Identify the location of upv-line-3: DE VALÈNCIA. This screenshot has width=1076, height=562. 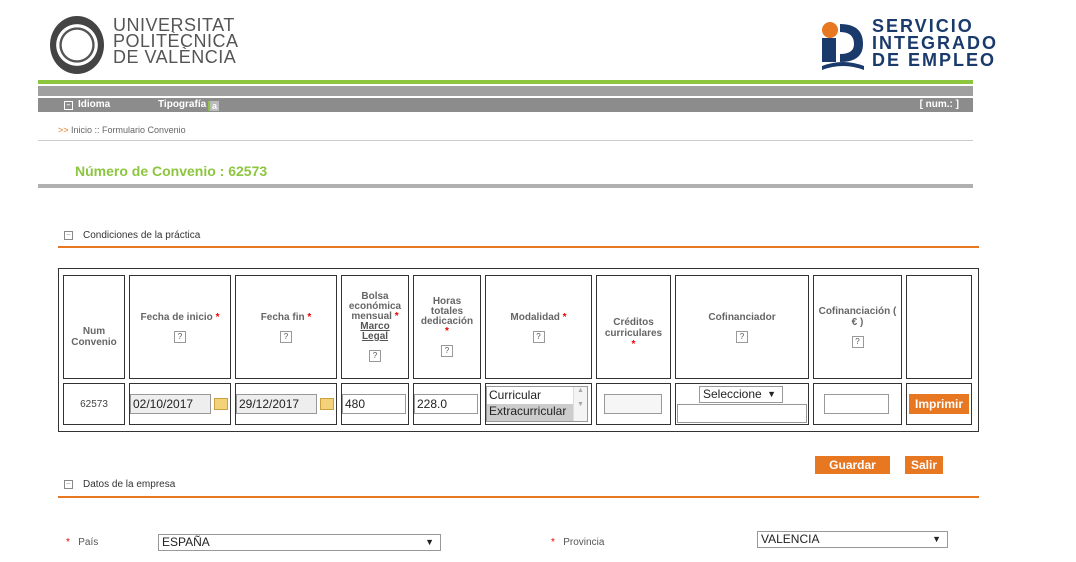
(175, 57).